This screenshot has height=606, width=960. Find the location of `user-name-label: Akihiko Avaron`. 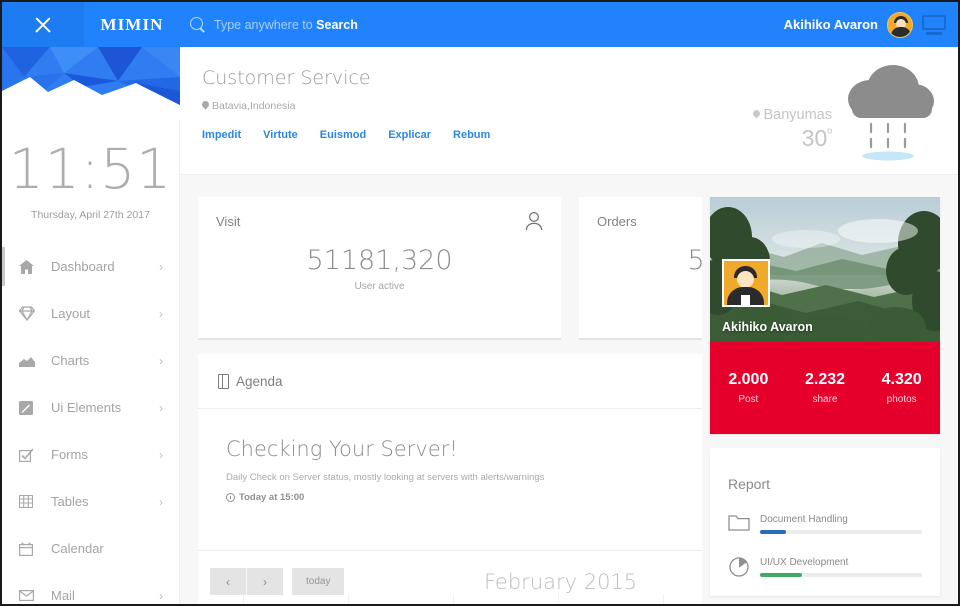

user-name-label: Akihiko Avaron is located at coordinates (831, 24).